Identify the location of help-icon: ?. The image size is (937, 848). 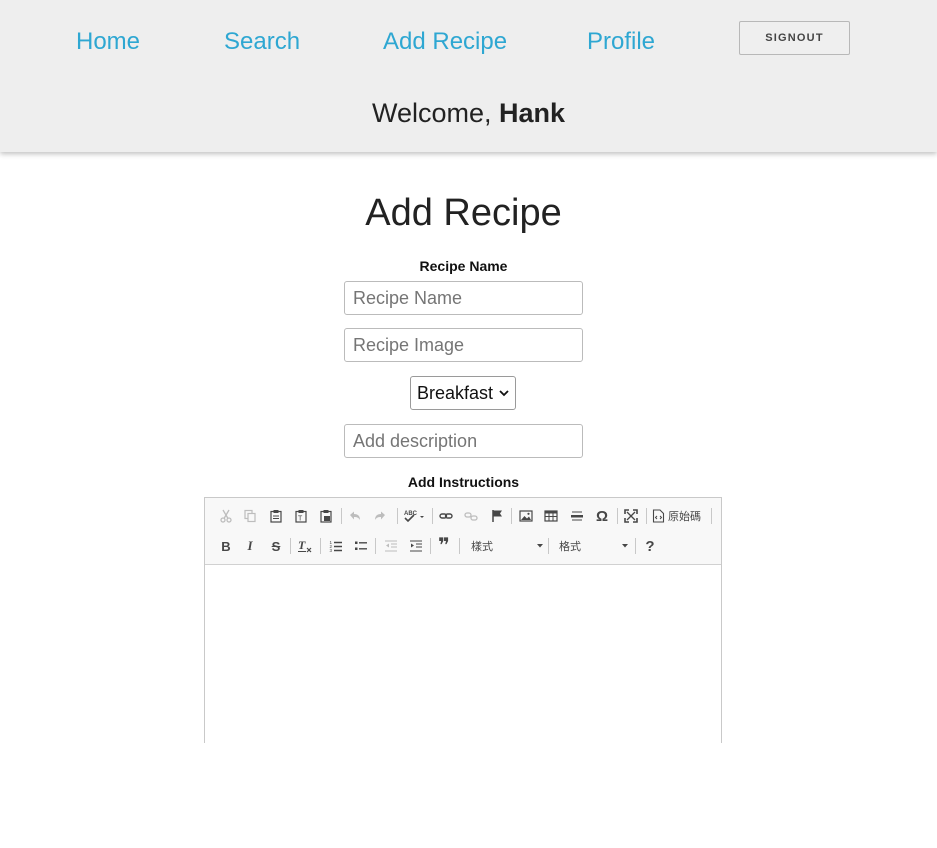
(650, 546).